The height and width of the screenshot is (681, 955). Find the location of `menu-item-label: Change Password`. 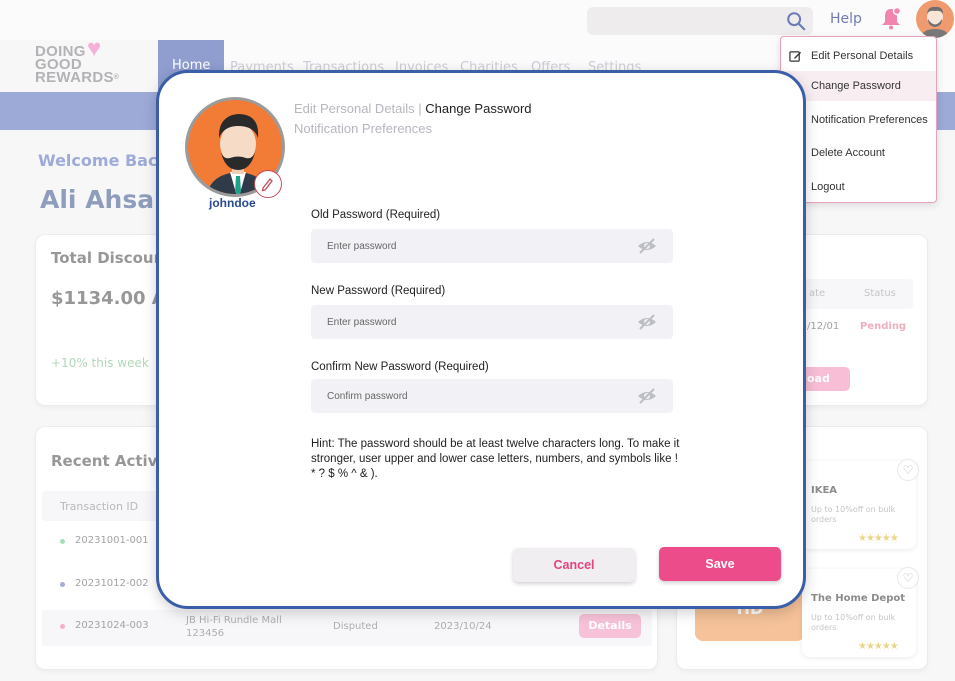

menu-item-label: Change Password is located at coordinates (856, 86).